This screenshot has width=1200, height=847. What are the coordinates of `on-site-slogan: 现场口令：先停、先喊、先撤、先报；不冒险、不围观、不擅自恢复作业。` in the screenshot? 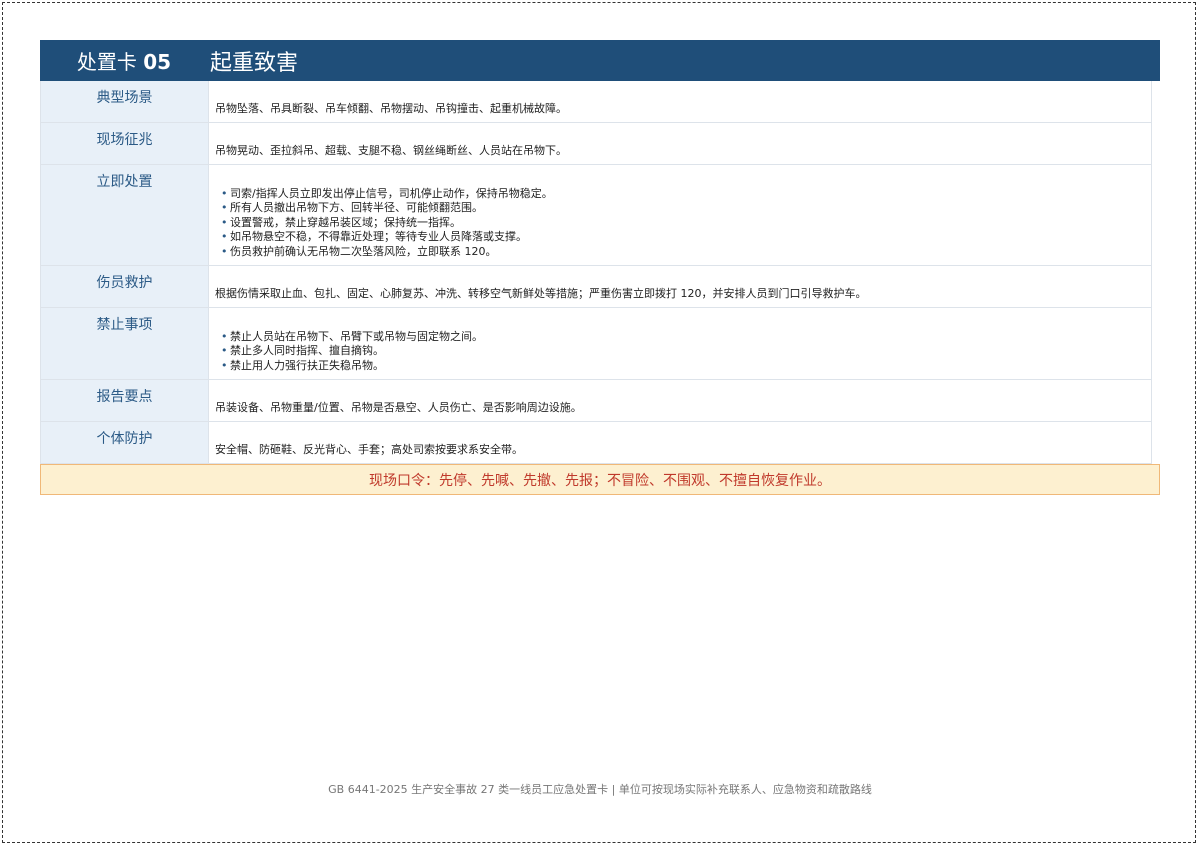 It's located at (600, 479).